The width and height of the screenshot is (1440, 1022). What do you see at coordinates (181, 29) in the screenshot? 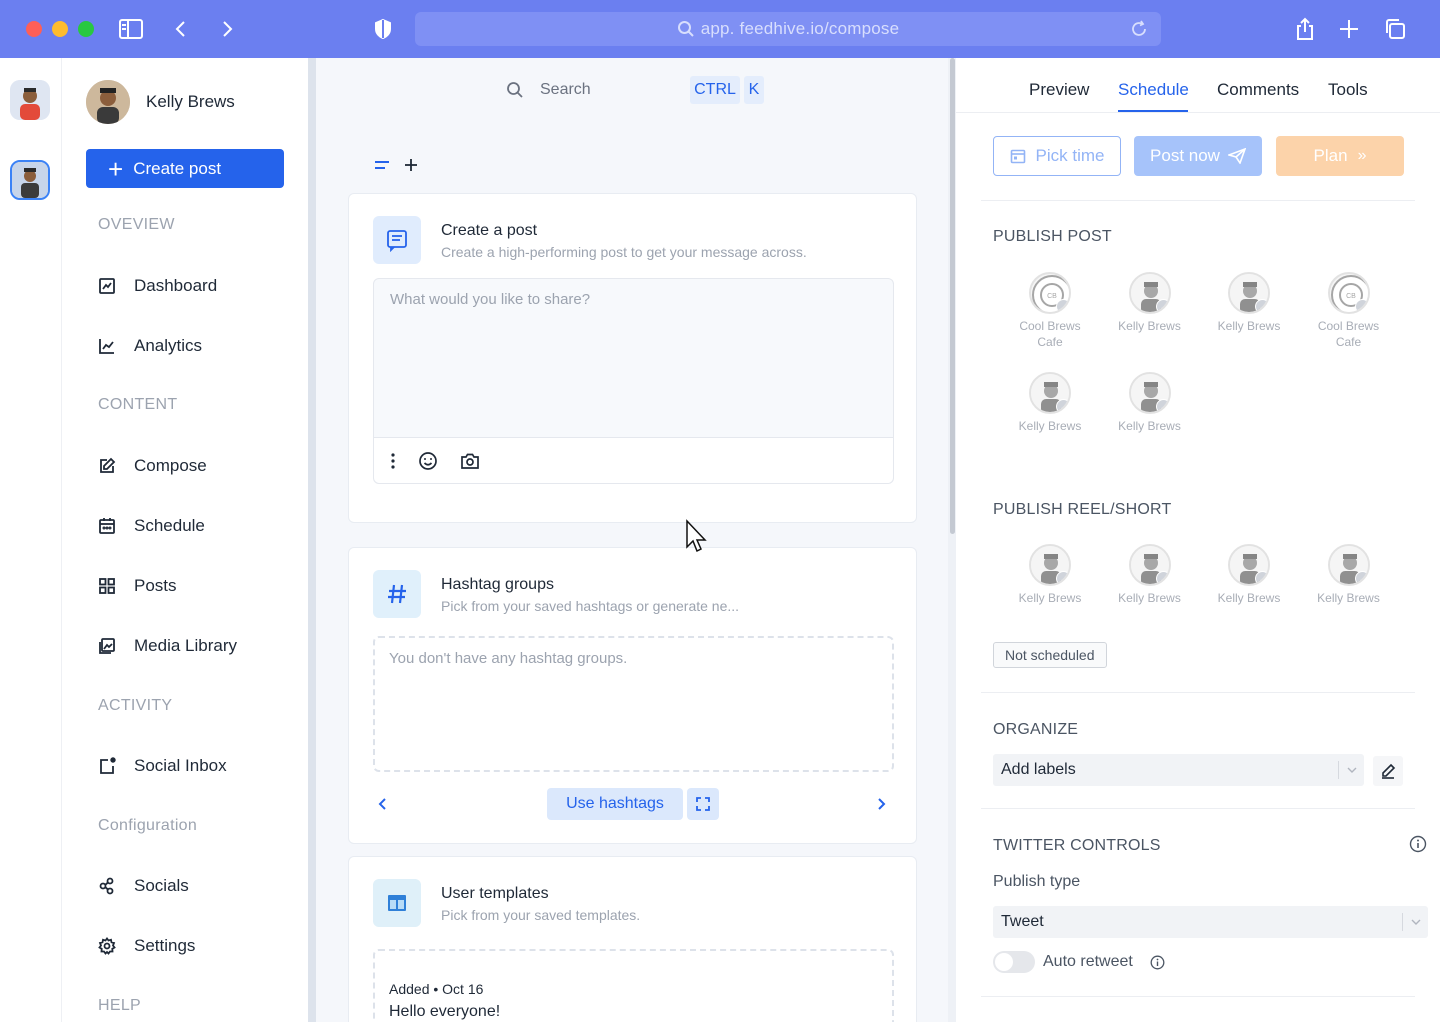
I see `back-icon` at bounding box center [181, 29].